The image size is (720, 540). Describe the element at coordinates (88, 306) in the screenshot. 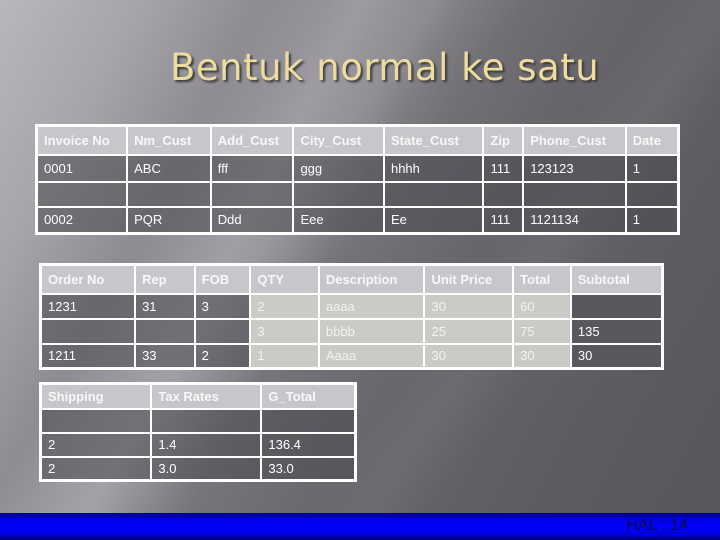

I see `cell: 1231` at that location.